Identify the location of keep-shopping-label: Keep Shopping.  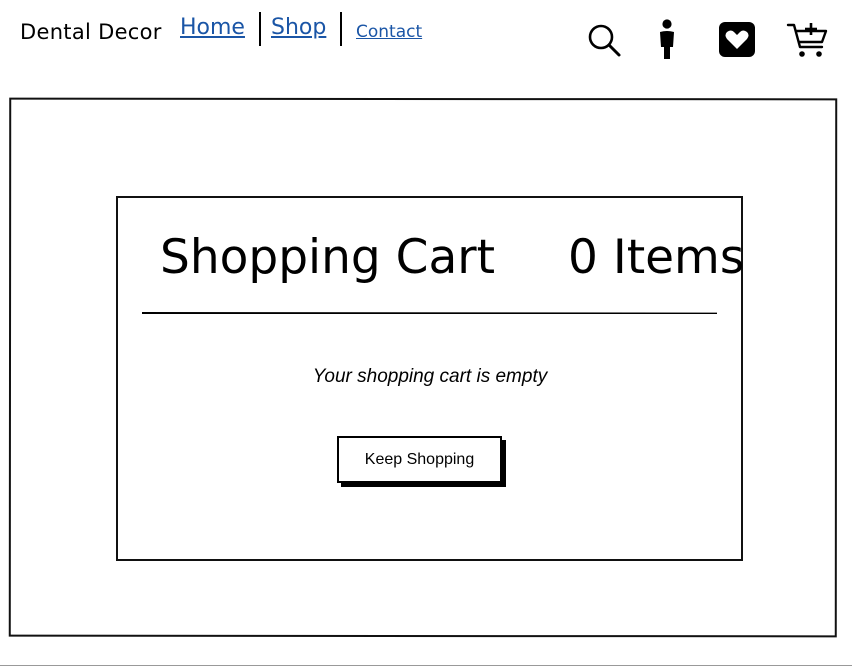
(419, 459).